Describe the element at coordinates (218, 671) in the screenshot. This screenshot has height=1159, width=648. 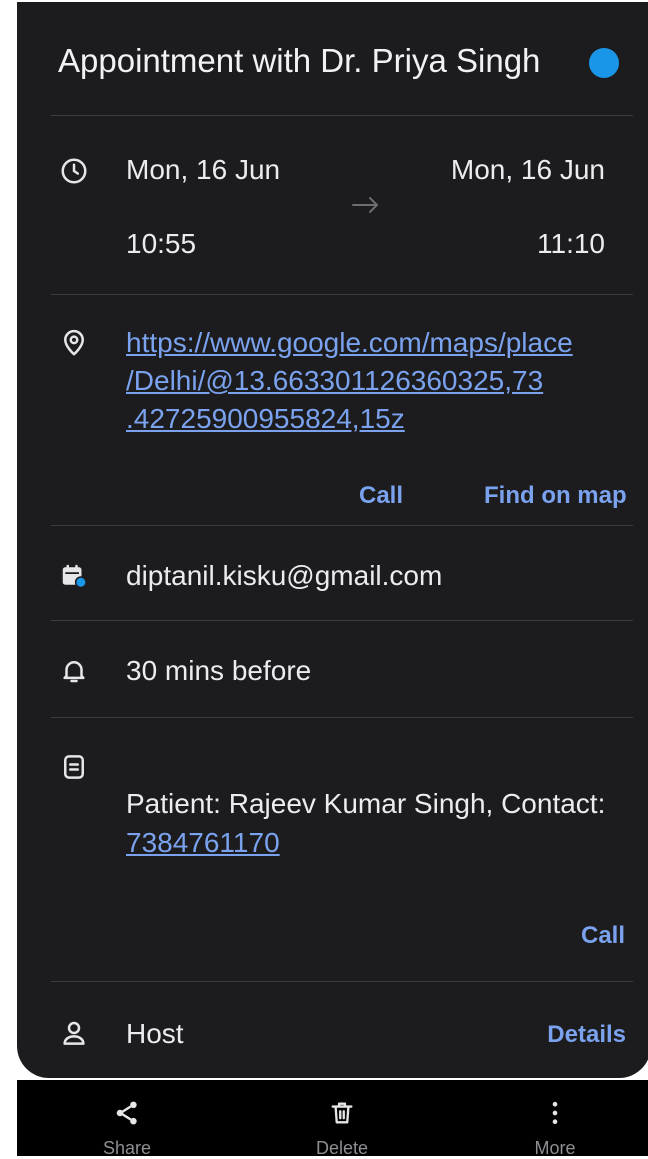
I see `reminder-text: 30 mins before` at that location.